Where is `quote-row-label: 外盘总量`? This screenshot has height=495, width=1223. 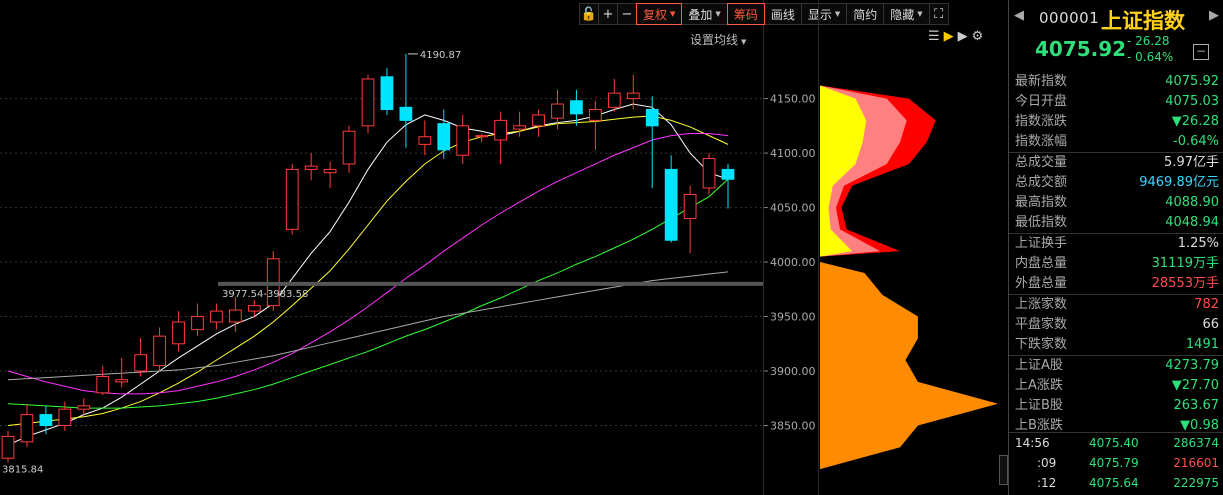
quote-row-label: 外盘总量 is located at coordinates (1041, 283).